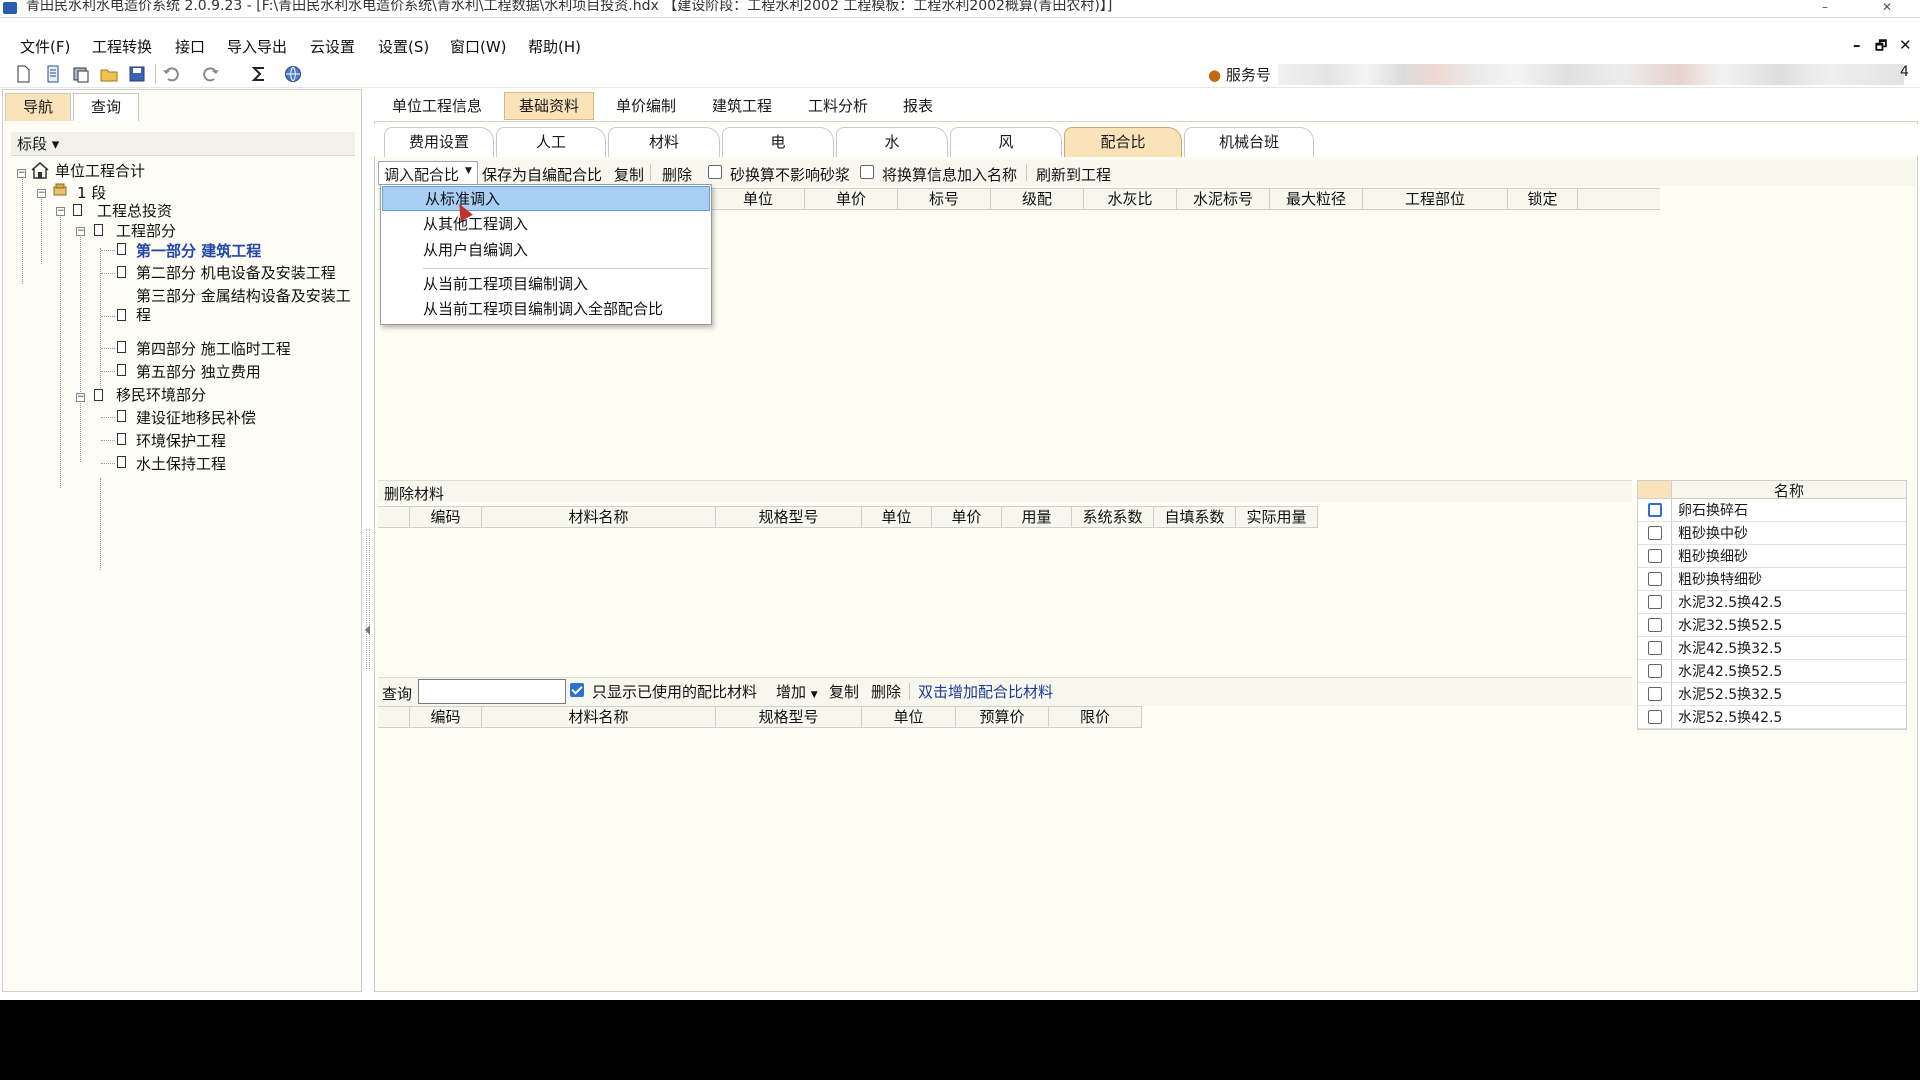  Describe the element at coordinates (1825, 7) in the screenshot. I see `minimize-icon: –` at that location.